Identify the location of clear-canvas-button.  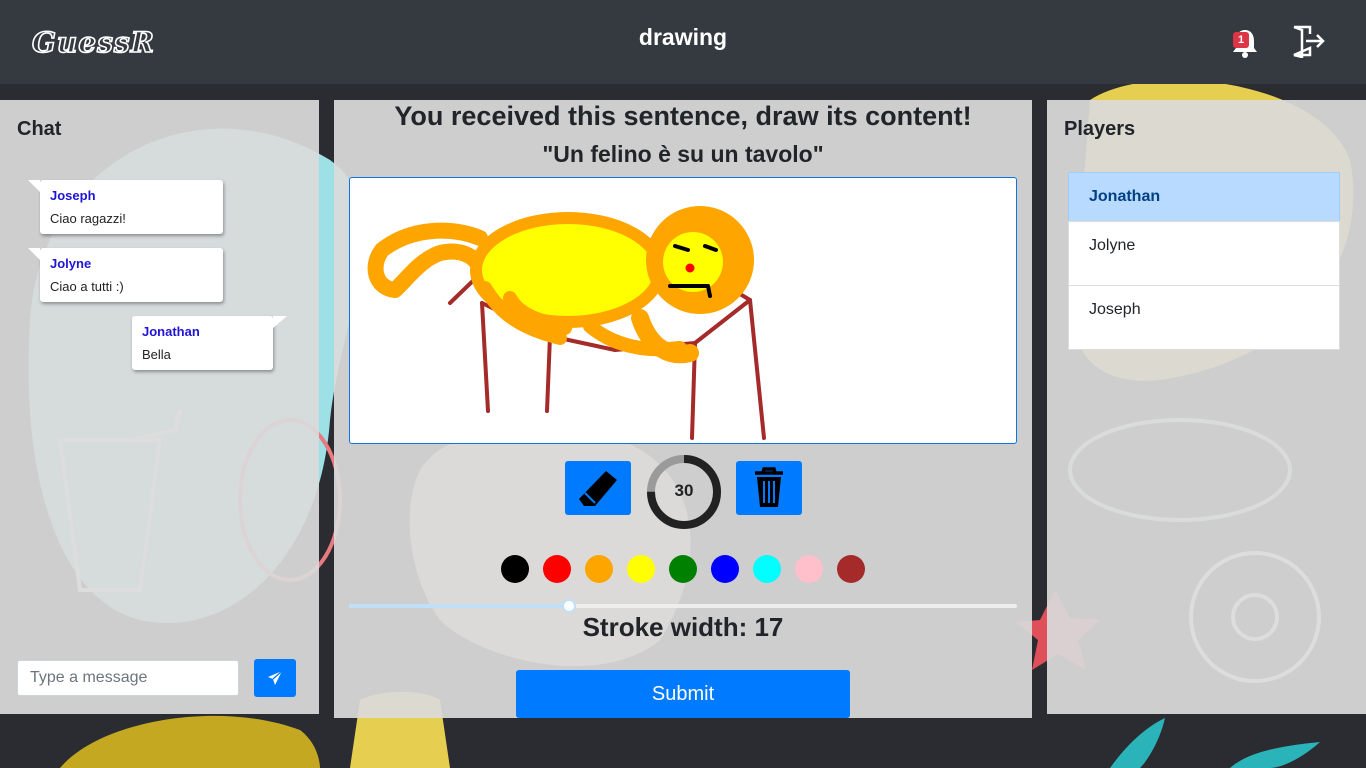
(769, 488).